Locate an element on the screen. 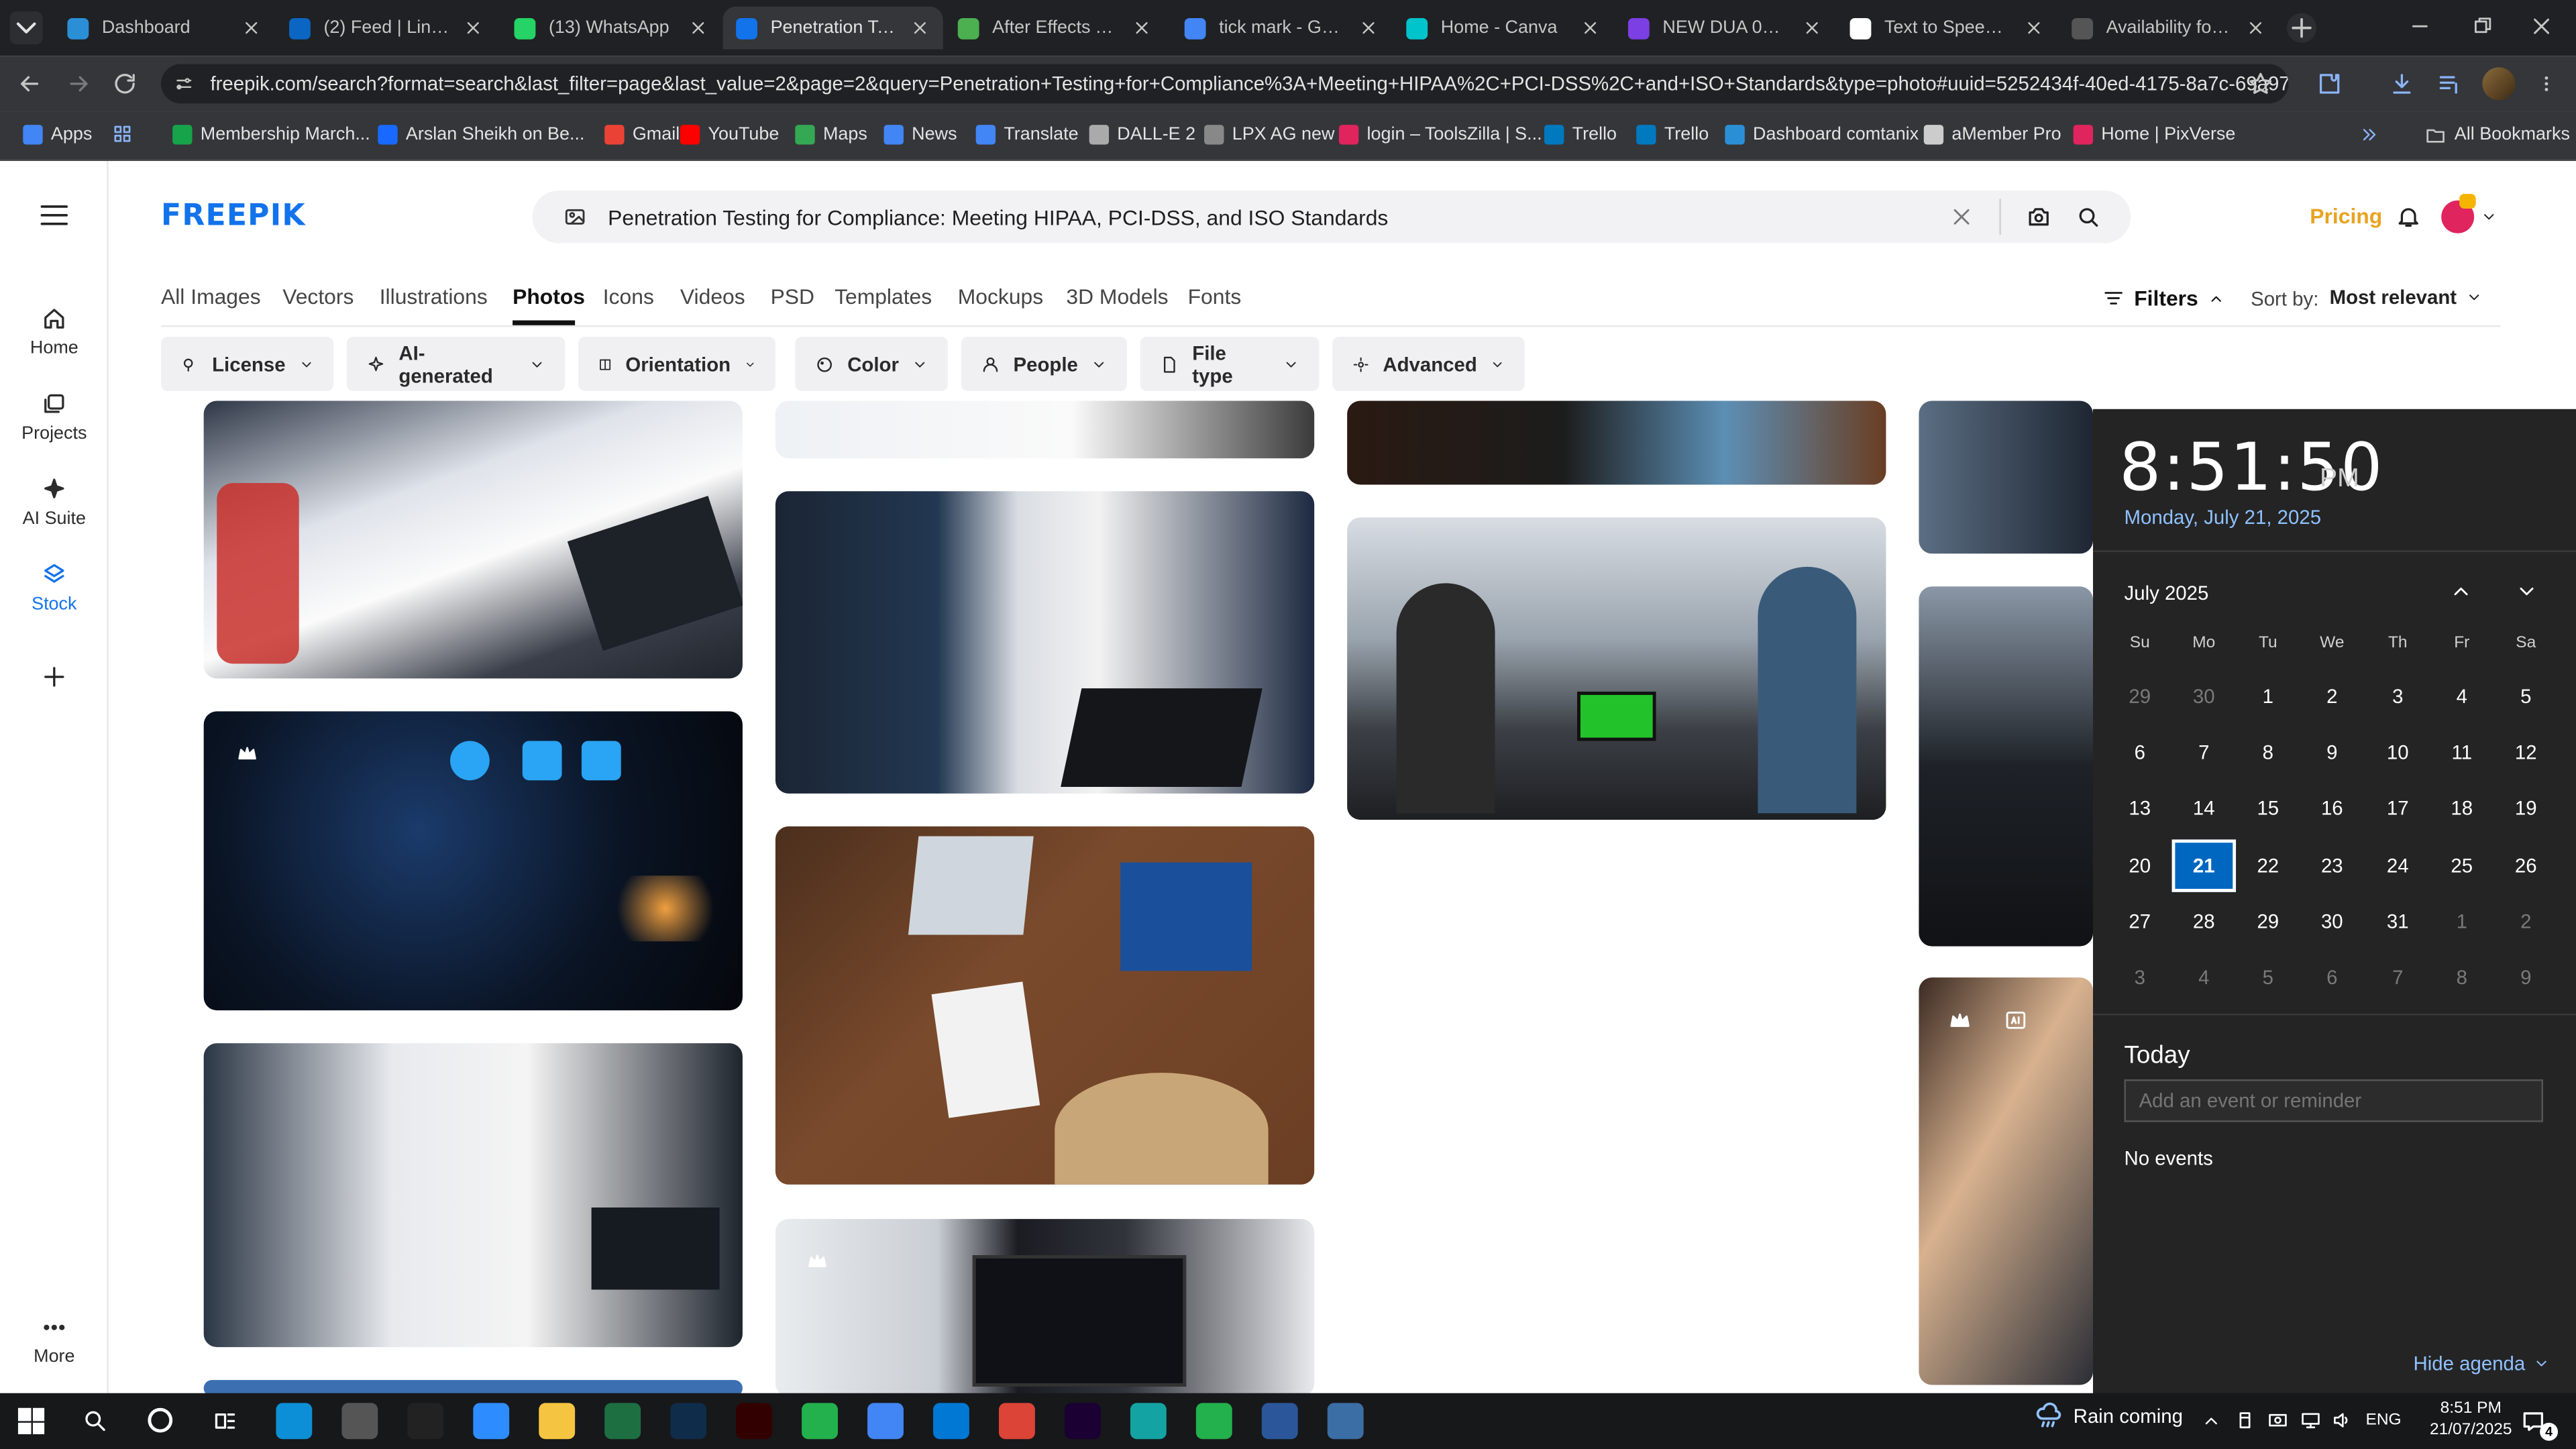  next-month-icon is located at coordinates (2526, 591).